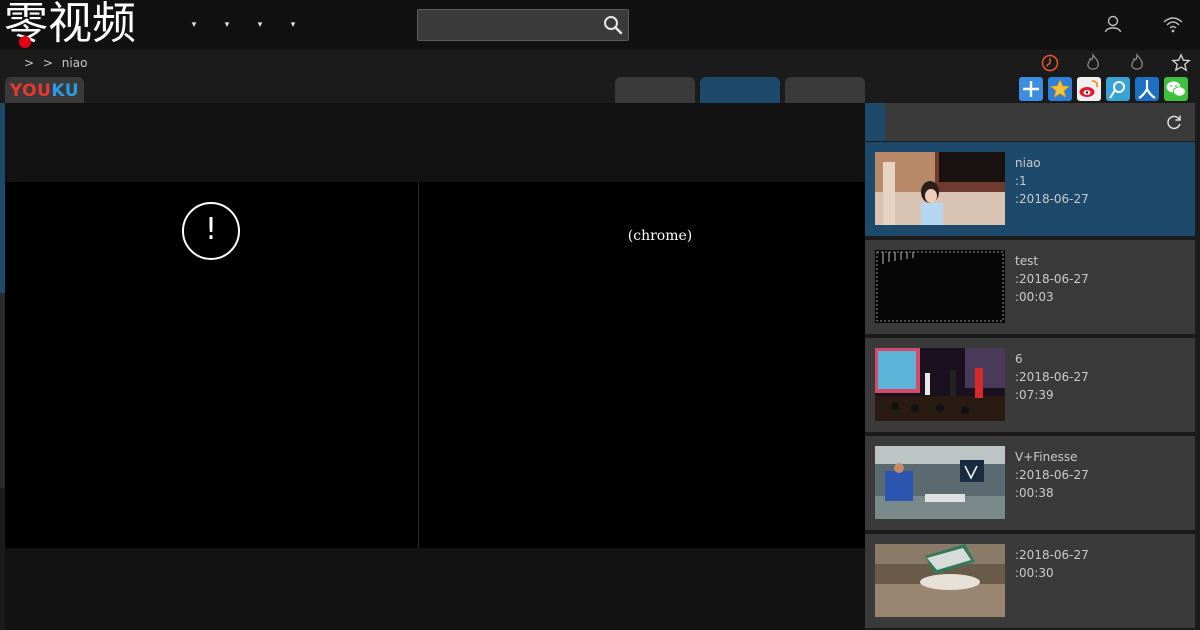  I want to click on search-box, so click(523, 25).